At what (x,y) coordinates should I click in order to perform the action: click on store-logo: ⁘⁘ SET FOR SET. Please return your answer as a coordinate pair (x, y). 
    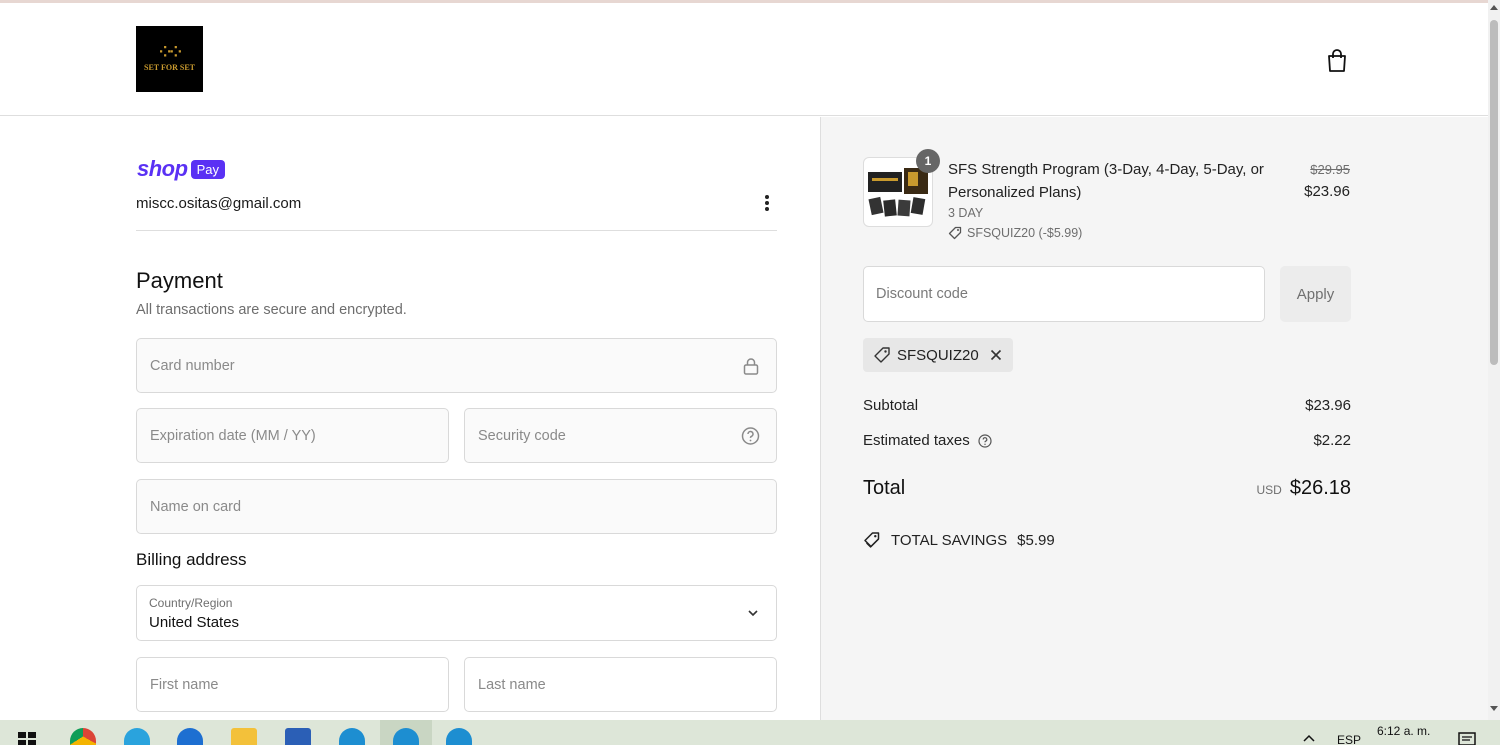
    Looking at the image, I should click on (169, 59).